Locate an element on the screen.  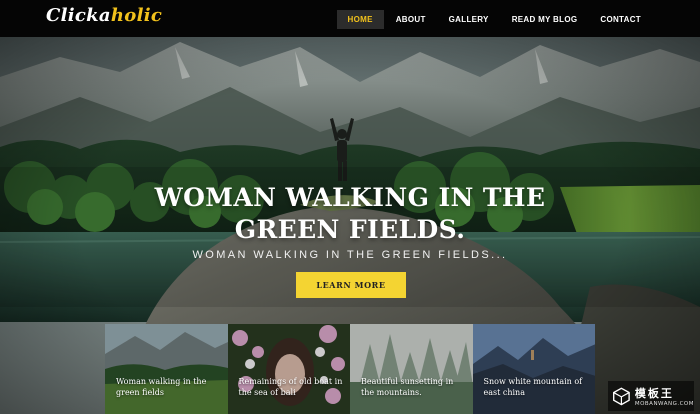
logo-text-accent: holic is located at coordinates (136, 15).